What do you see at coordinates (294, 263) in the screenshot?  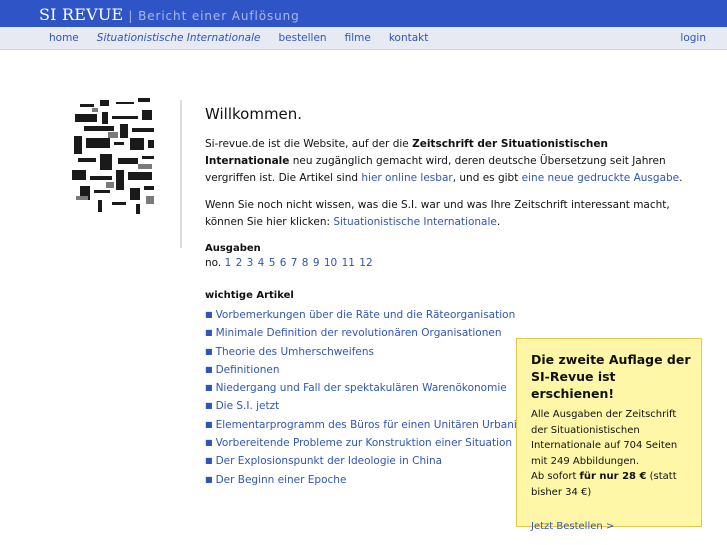 I see `issue-link: 7` at bounding box center [294, 263].